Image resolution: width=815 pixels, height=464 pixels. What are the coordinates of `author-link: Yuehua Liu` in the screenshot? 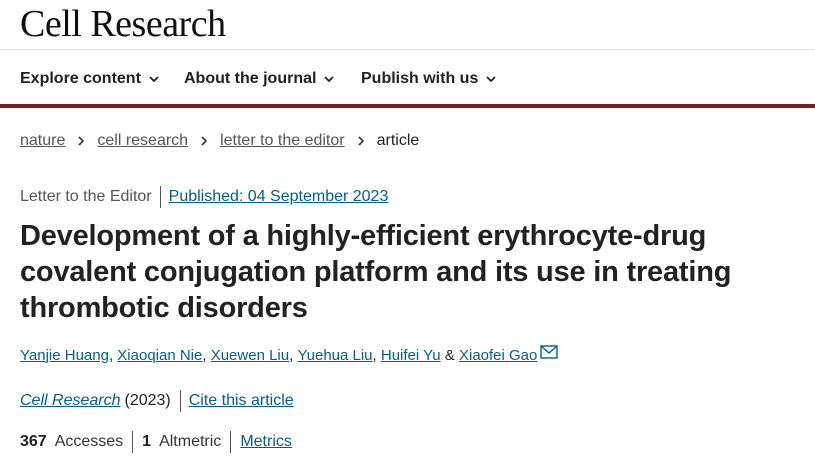 It's located at (334, 355).